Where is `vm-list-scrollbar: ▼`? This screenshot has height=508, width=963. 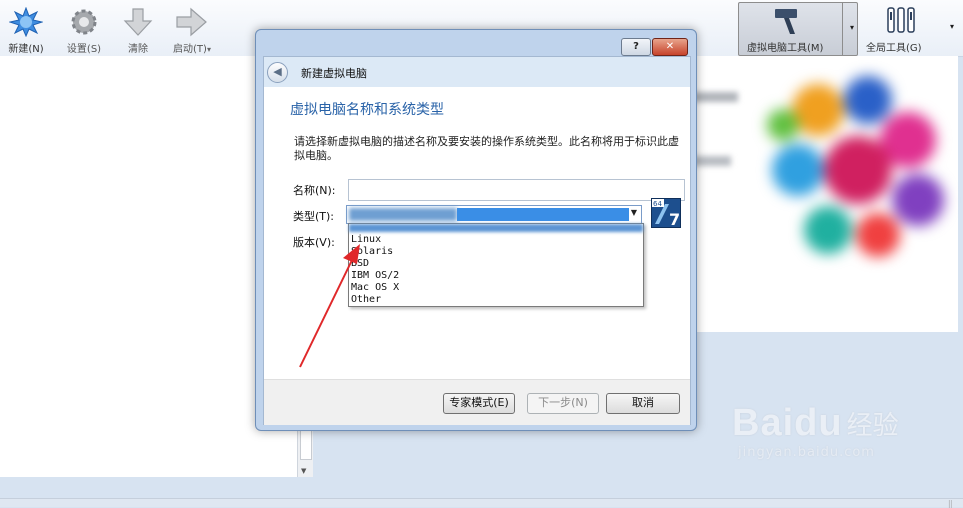 vm-list-scrollbar: ▼ is located at coordinates (305, 450).